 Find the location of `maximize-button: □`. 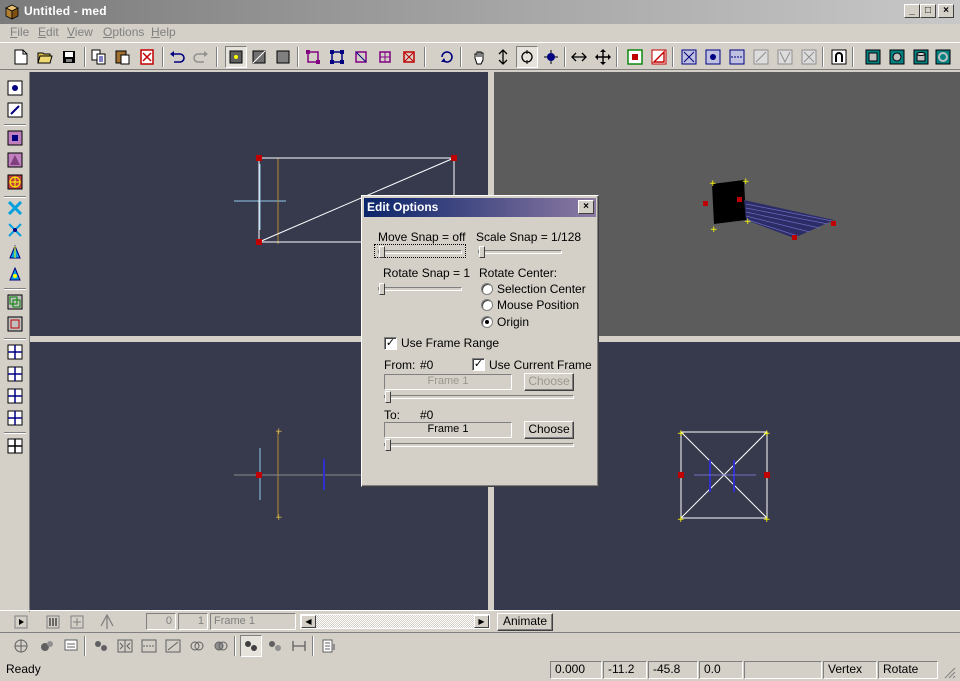

maximize-button: □ is located at coordinates (928, 11).